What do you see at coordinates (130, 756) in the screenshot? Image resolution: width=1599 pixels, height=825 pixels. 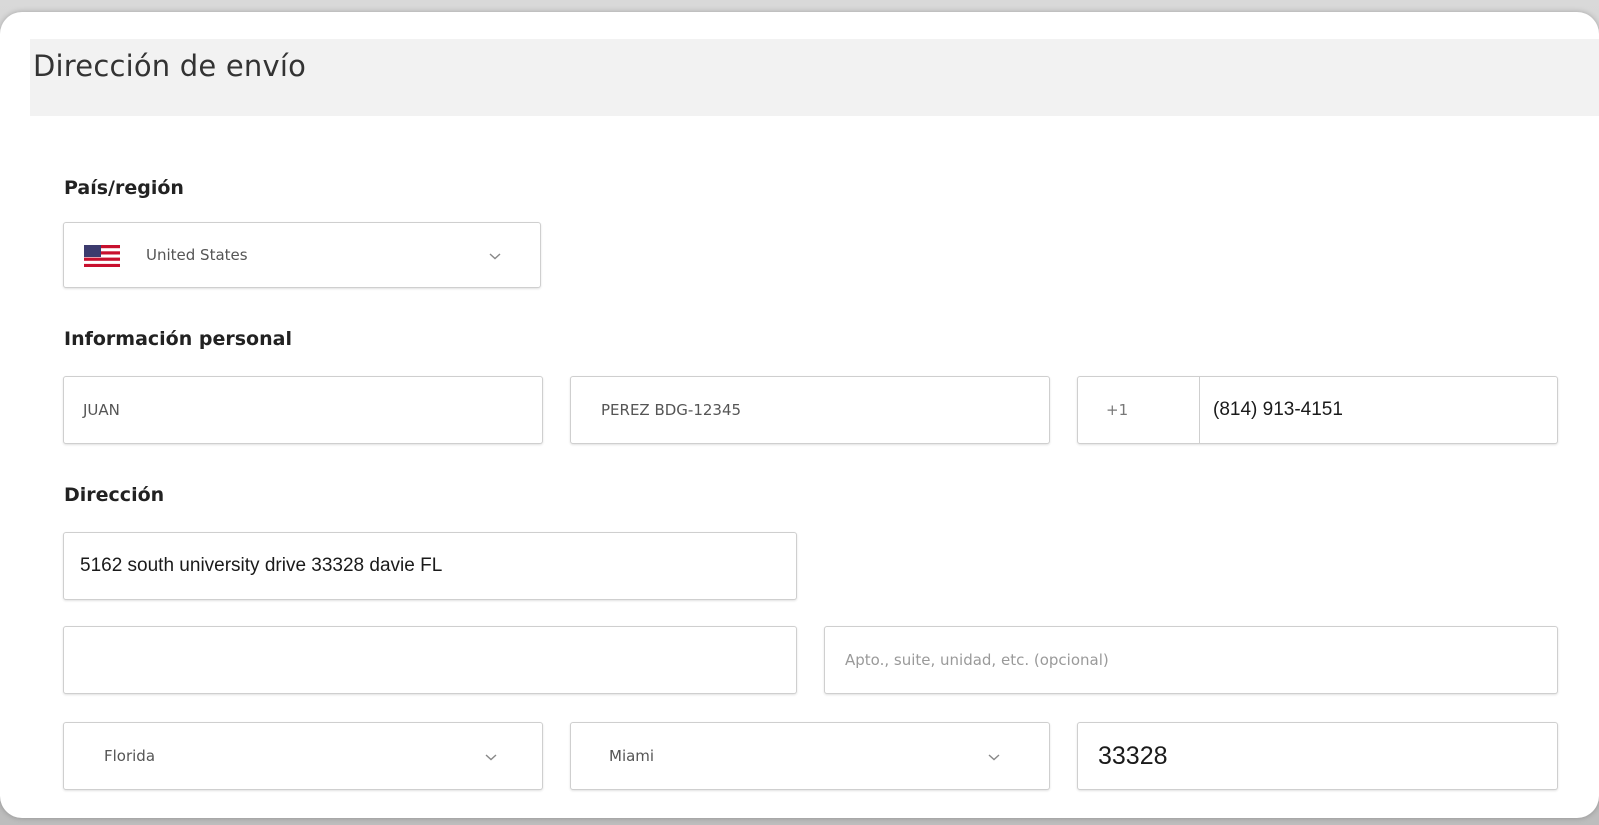 I see `state-value: Florida` at bounding box center [130, 756].